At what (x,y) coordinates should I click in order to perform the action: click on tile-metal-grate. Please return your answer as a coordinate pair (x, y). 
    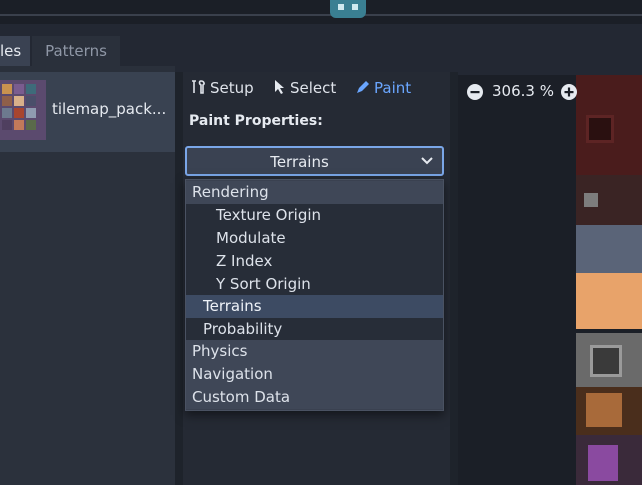
    Looking at the image, I should click on (609, 249).